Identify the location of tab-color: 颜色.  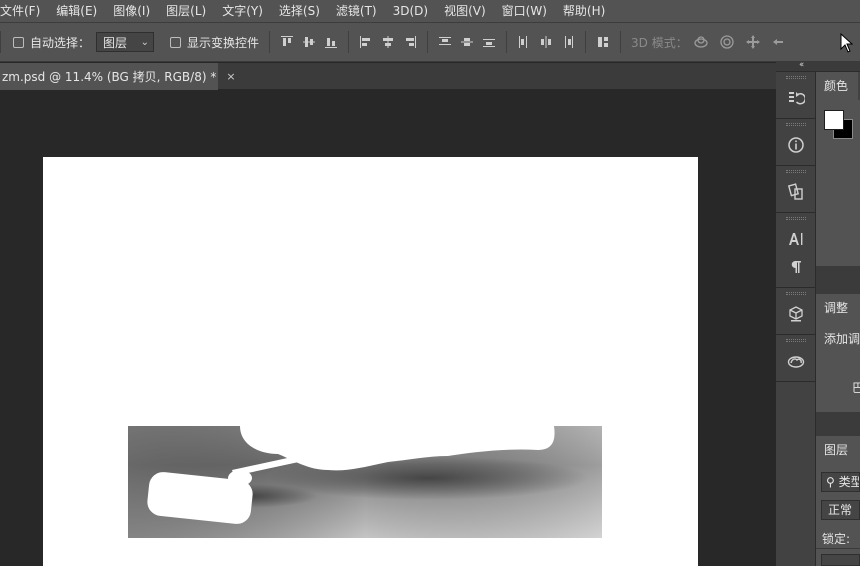
(837, 86).